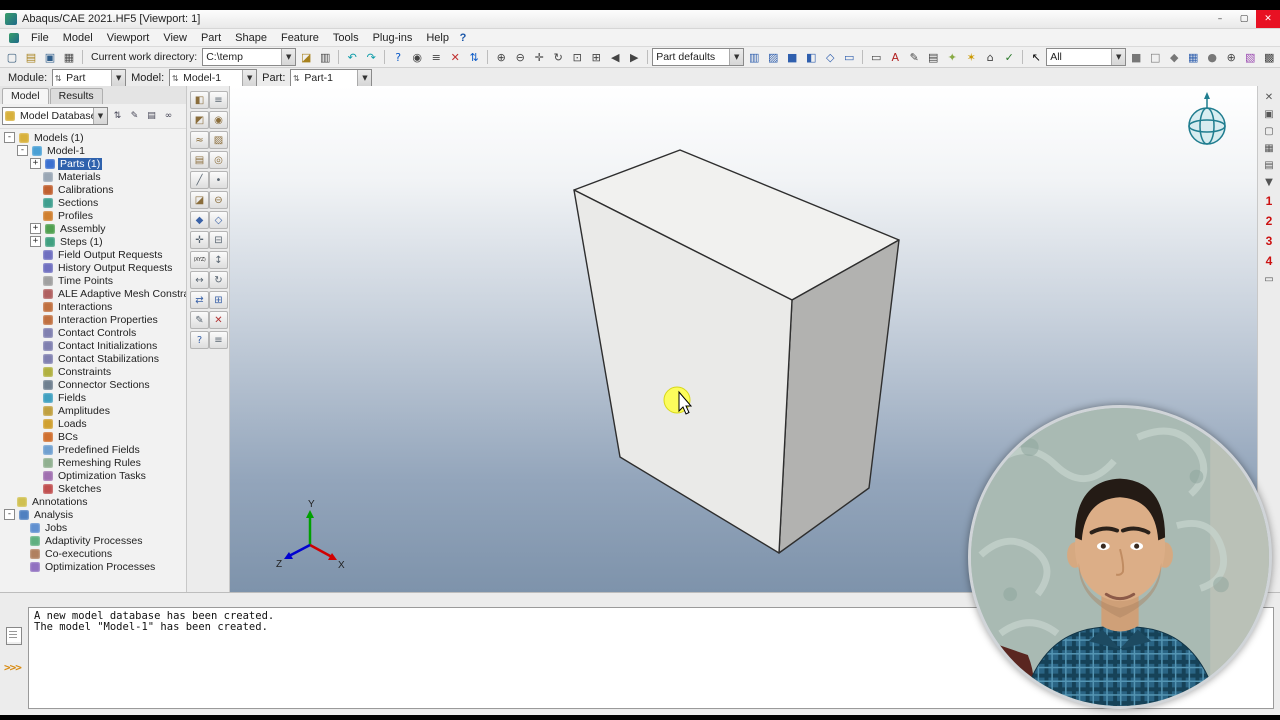  I want to click on select-angle-icon: ◆, so click(1174, 57).